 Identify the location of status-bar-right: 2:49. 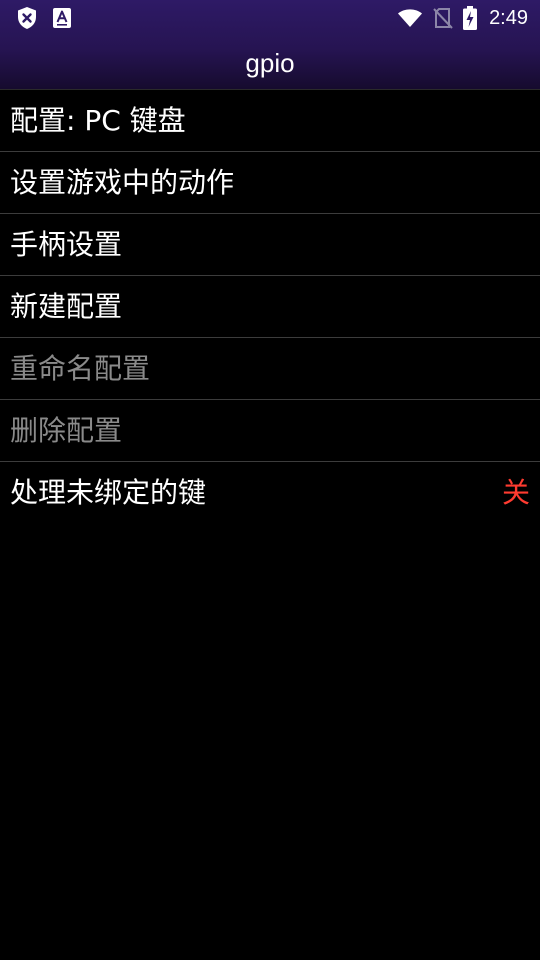
(462, 18).